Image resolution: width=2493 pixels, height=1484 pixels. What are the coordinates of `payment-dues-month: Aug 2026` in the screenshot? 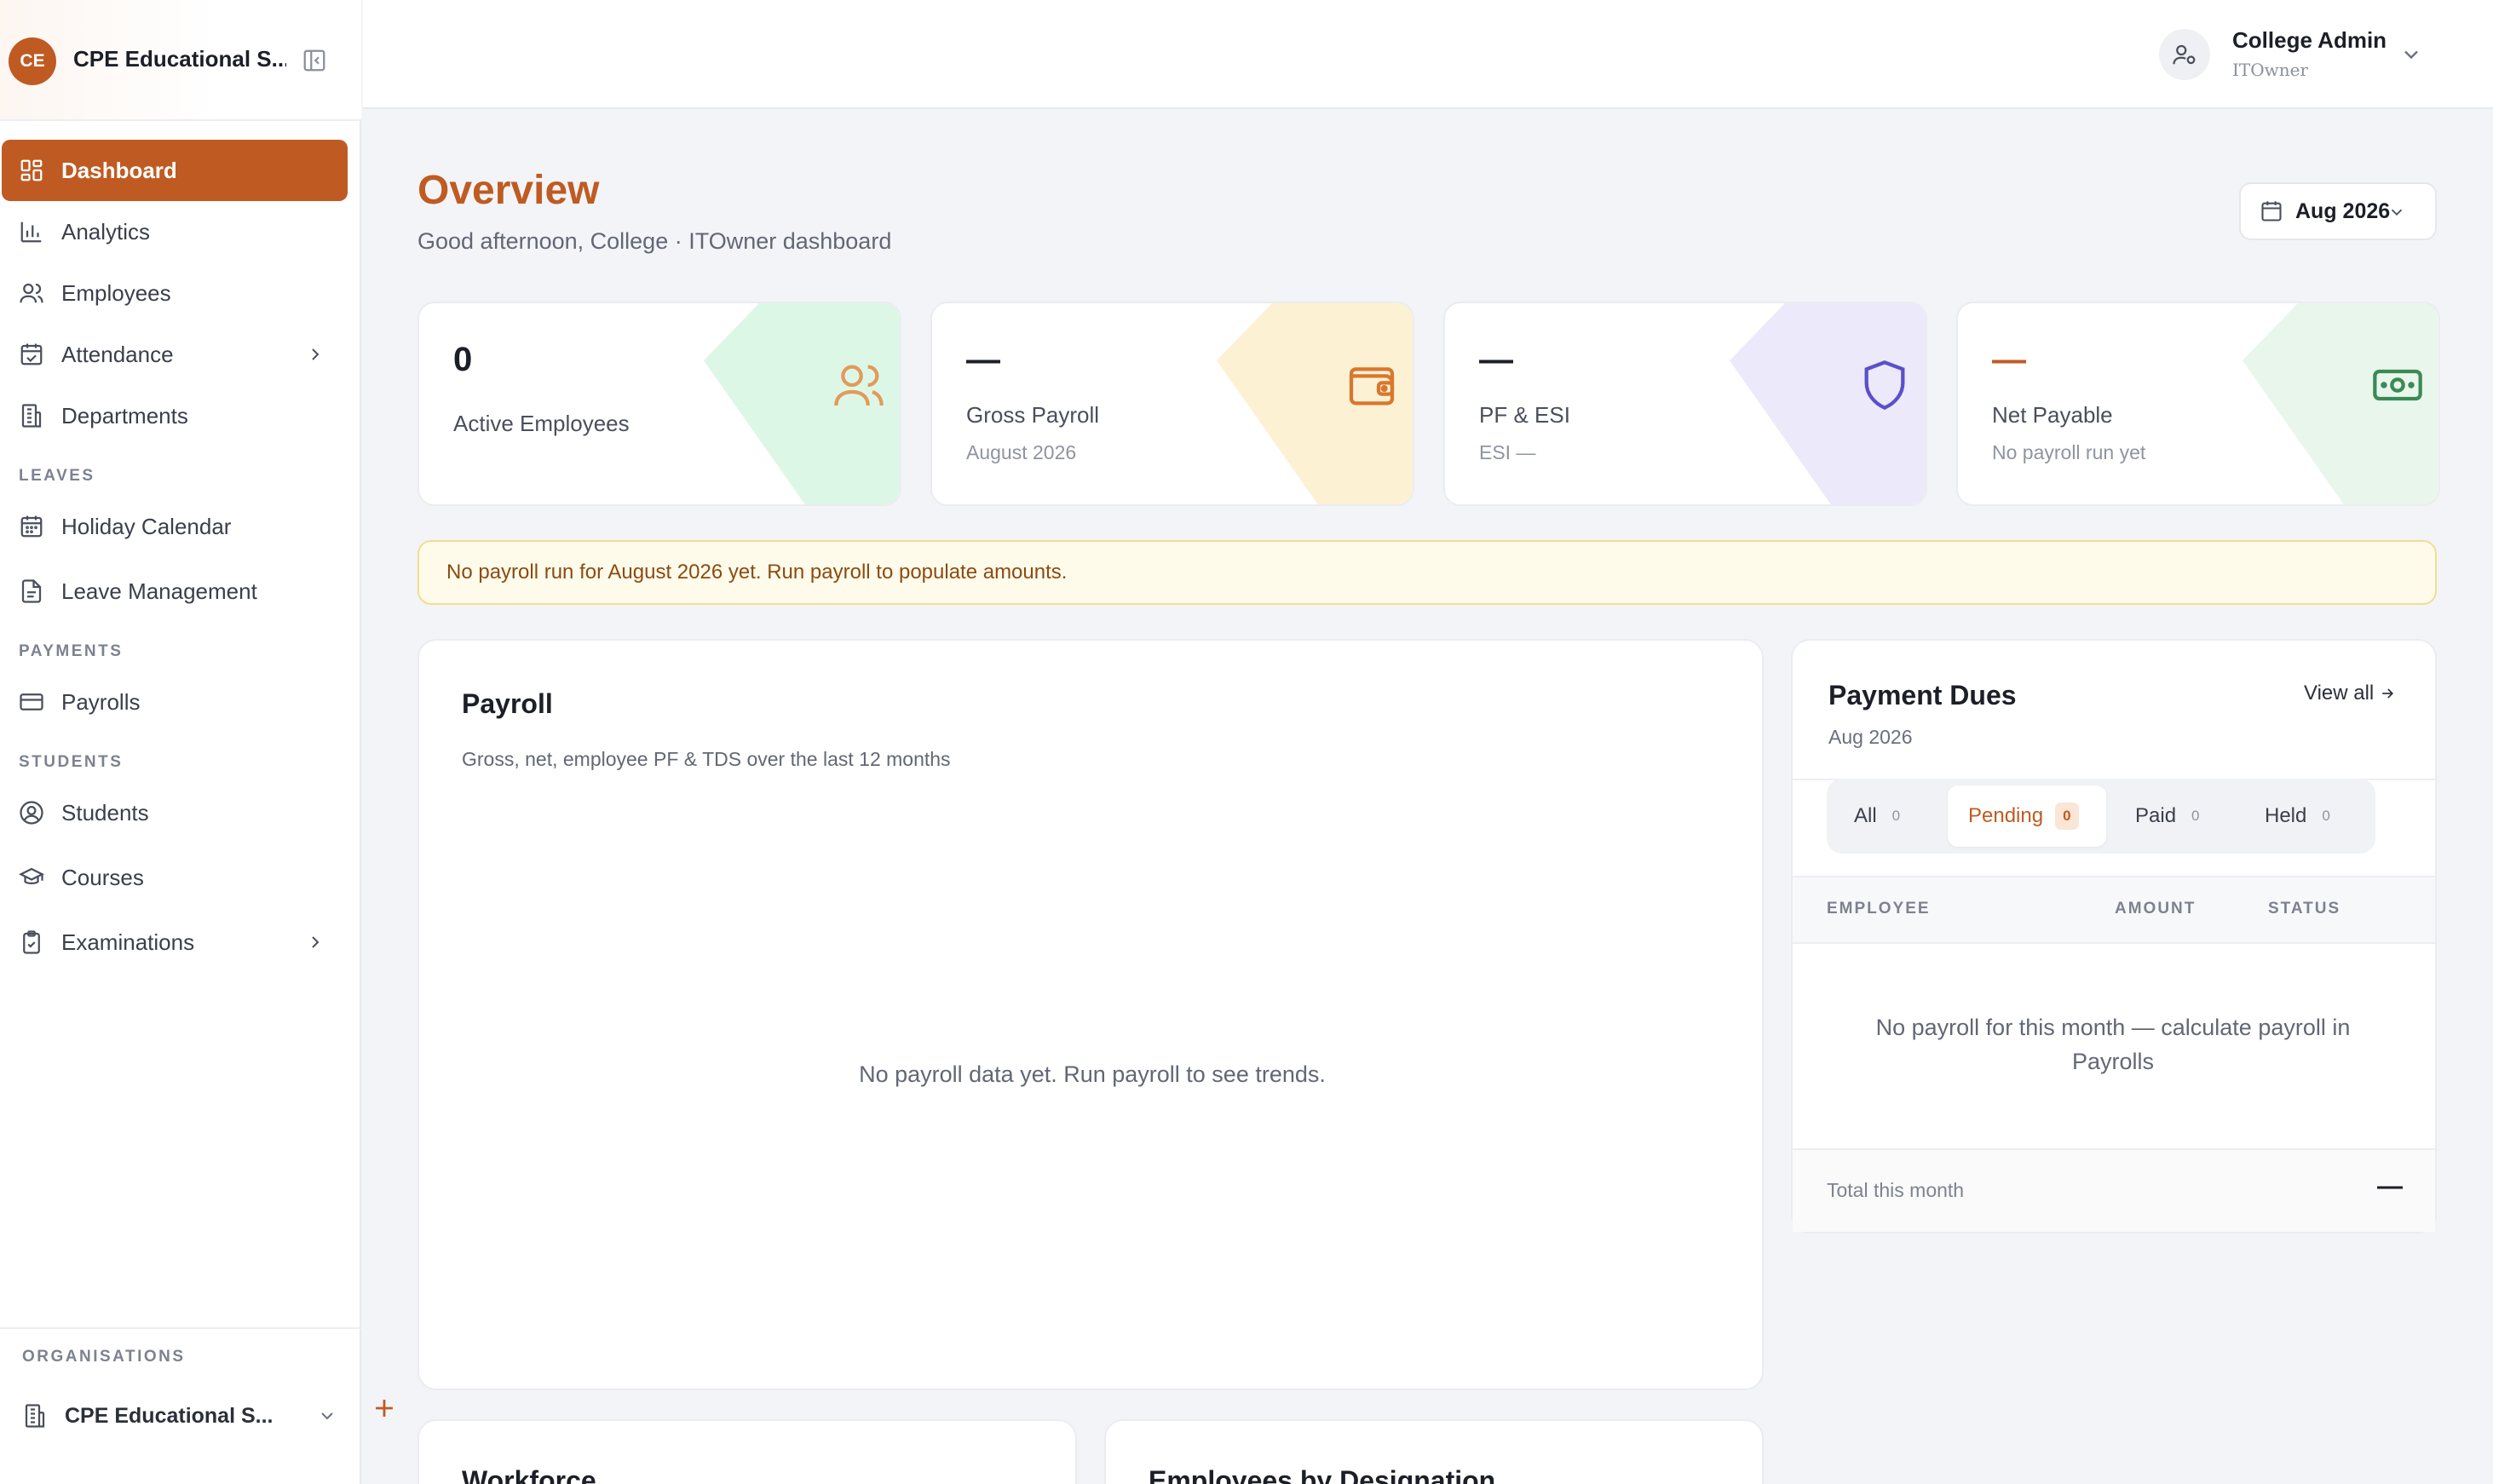 It's located at (1870, 737).